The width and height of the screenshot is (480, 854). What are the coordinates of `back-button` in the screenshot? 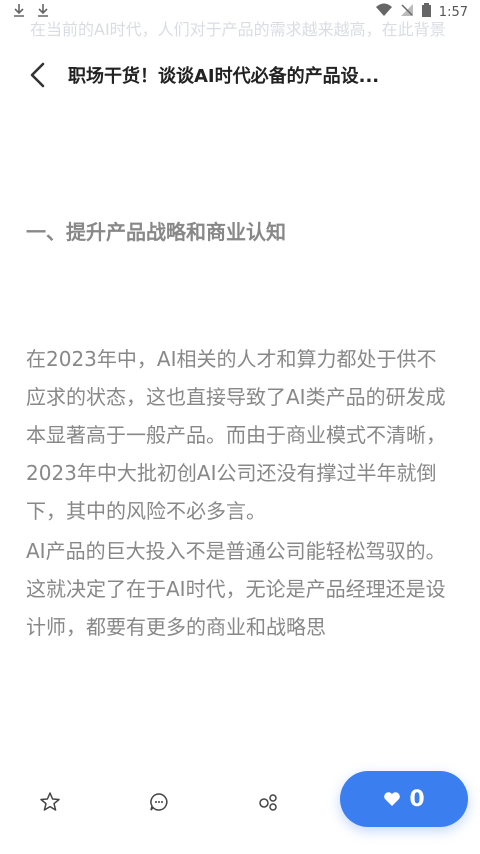 It's located at (38, 75).